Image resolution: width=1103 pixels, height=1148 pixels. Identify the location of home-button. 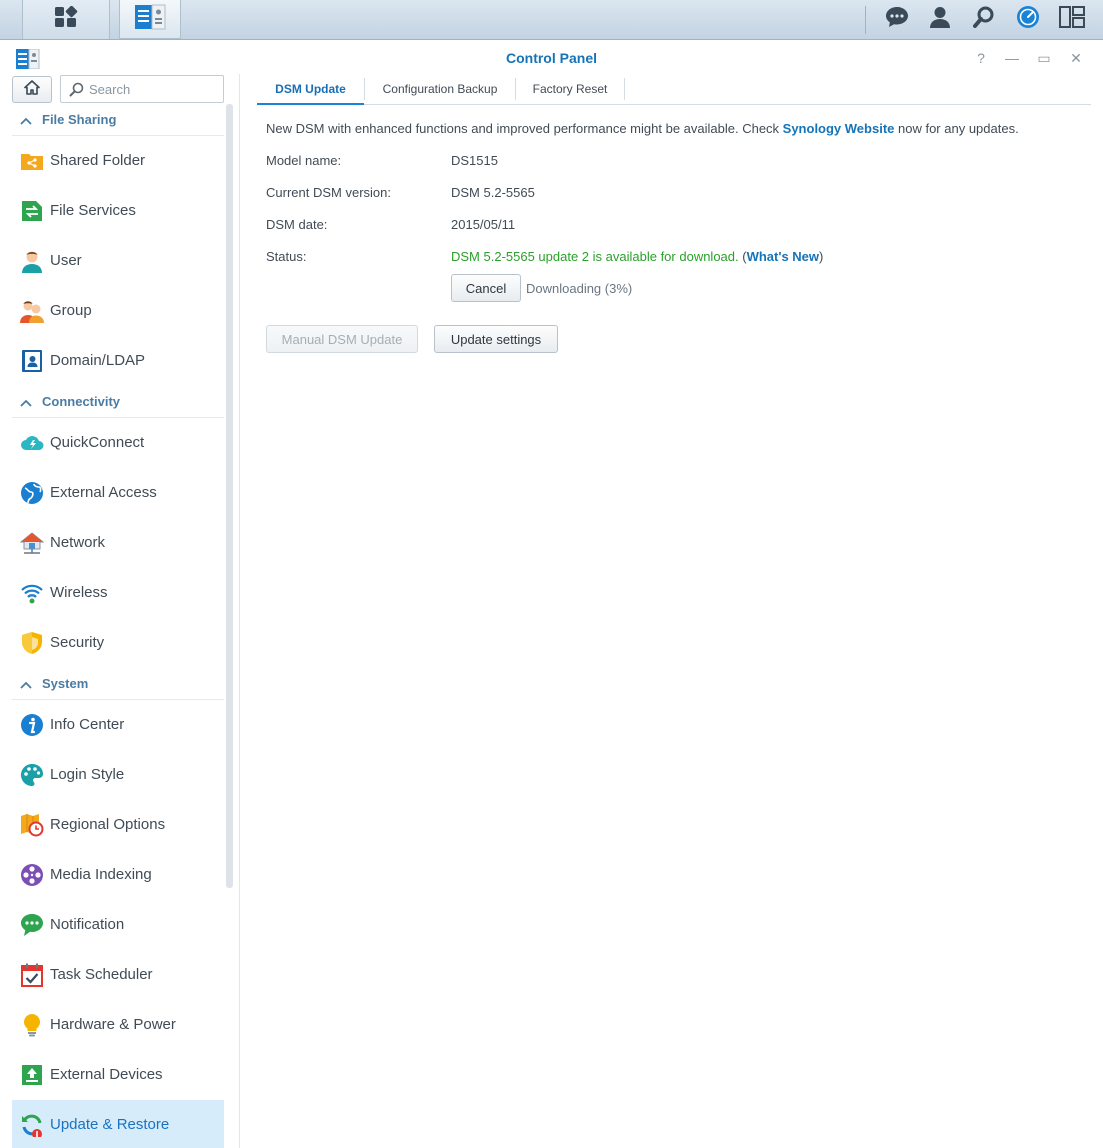
(32, 89).